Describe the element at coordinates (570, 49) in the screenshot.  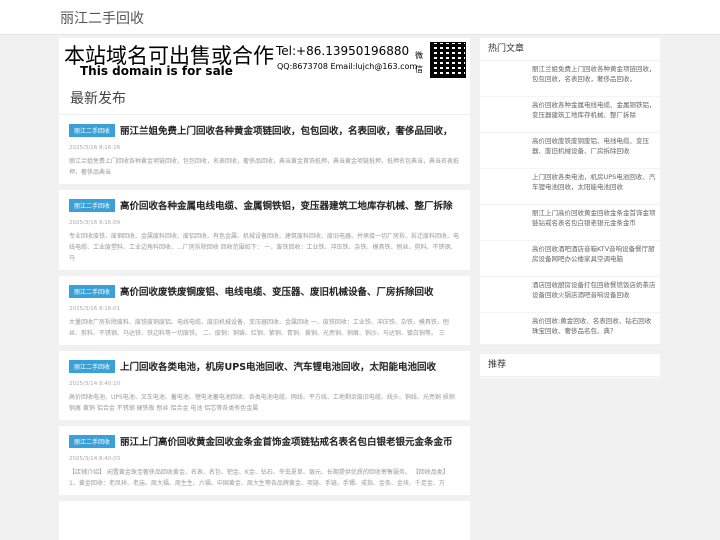
I see `hot-articles-title: 热门文章` at that location.